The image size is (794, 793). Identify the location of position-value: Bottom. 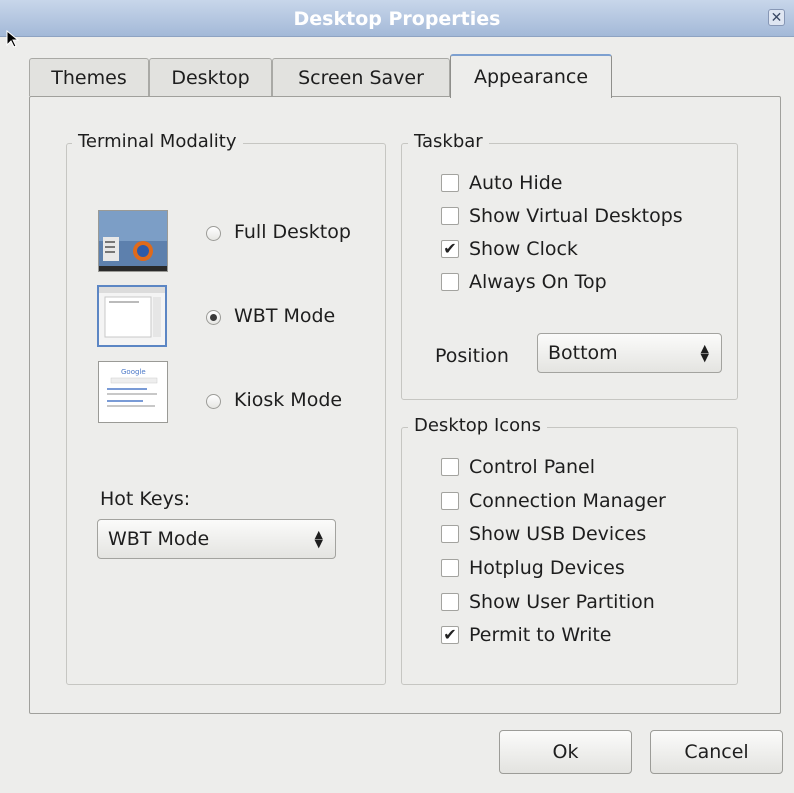
(583, 353).